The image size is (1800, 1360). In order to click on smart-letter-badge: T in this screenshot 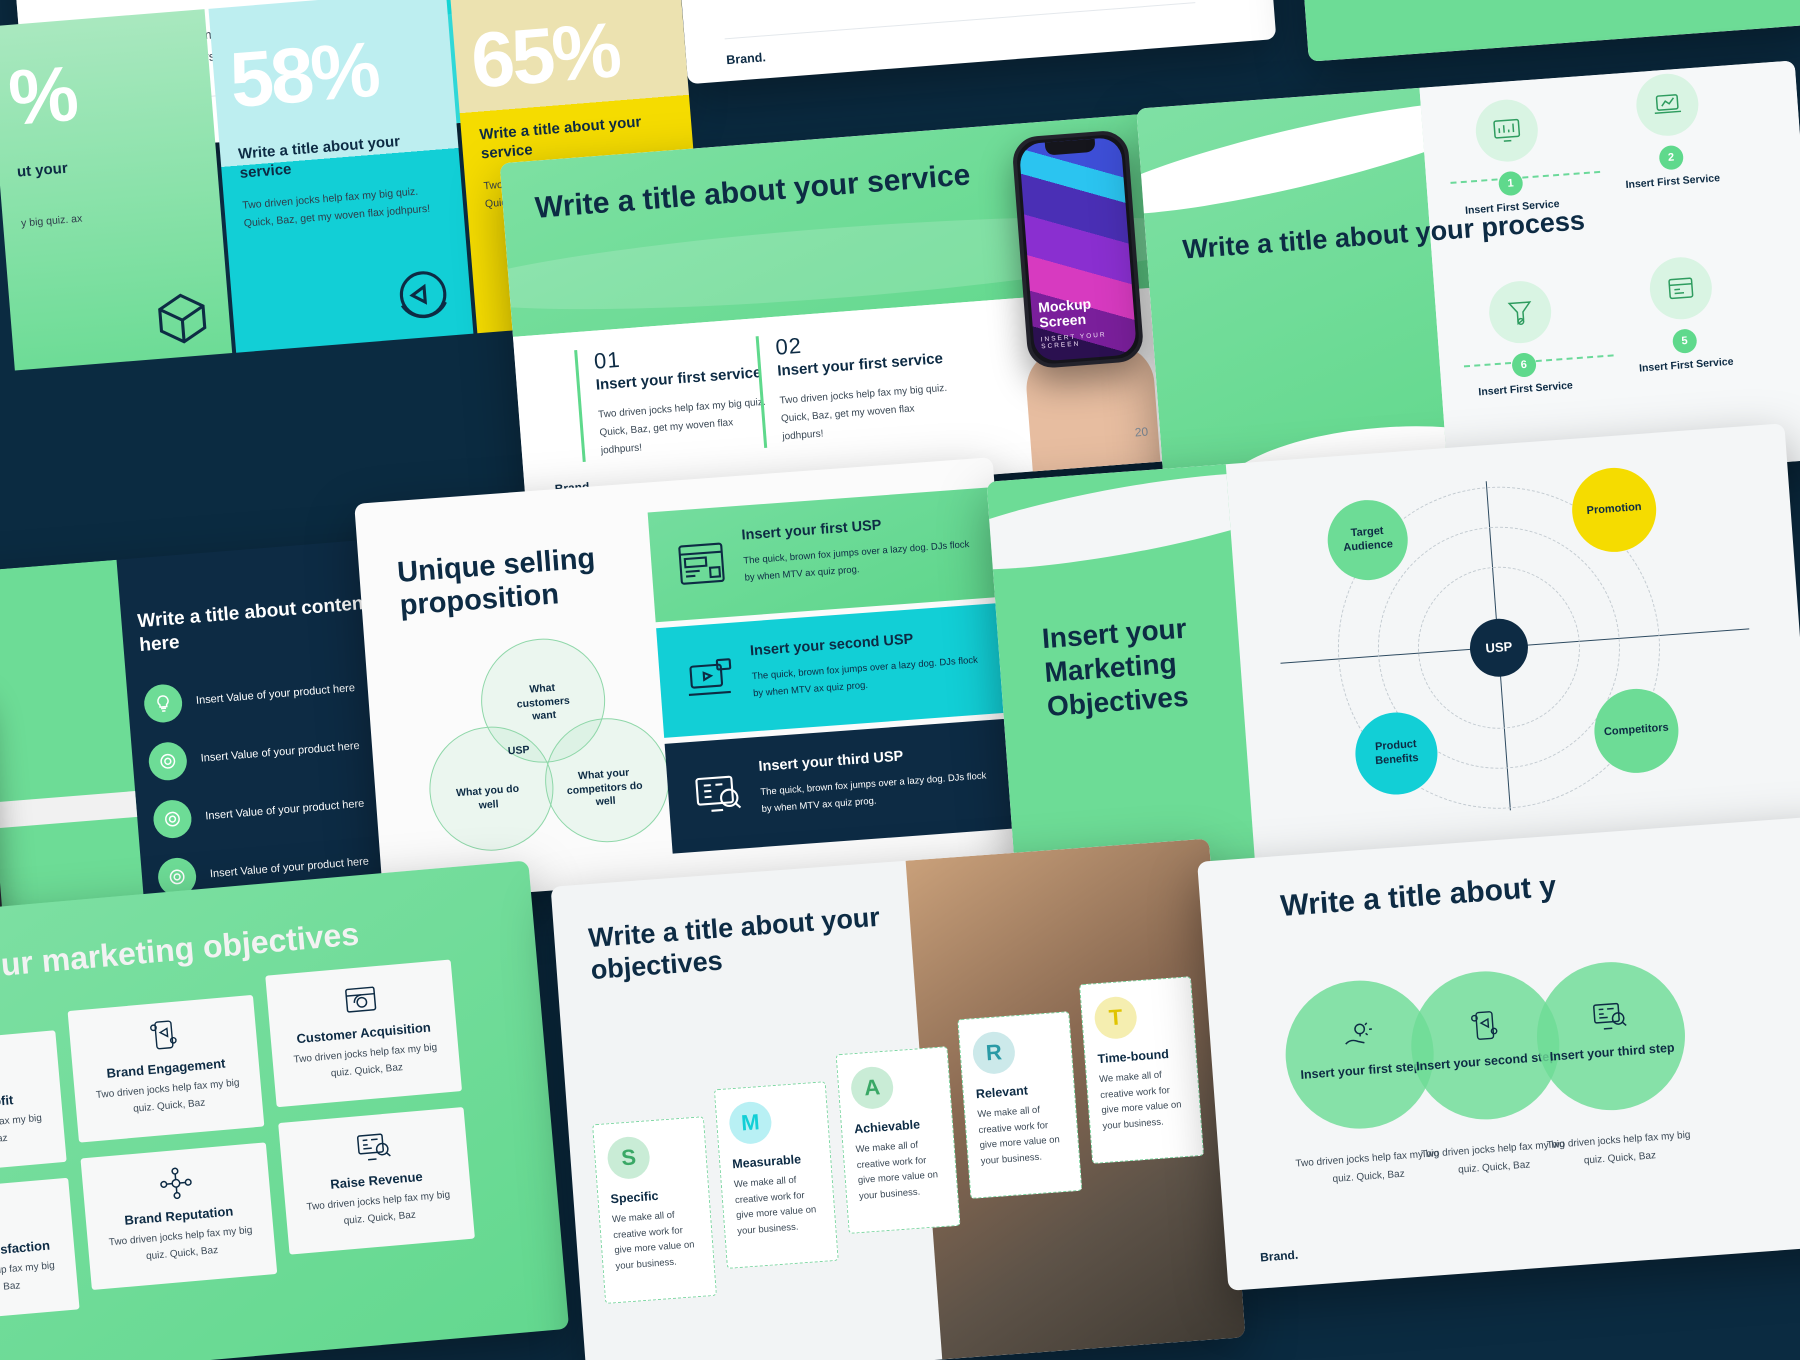, I will do `click(1116, 1018)`.